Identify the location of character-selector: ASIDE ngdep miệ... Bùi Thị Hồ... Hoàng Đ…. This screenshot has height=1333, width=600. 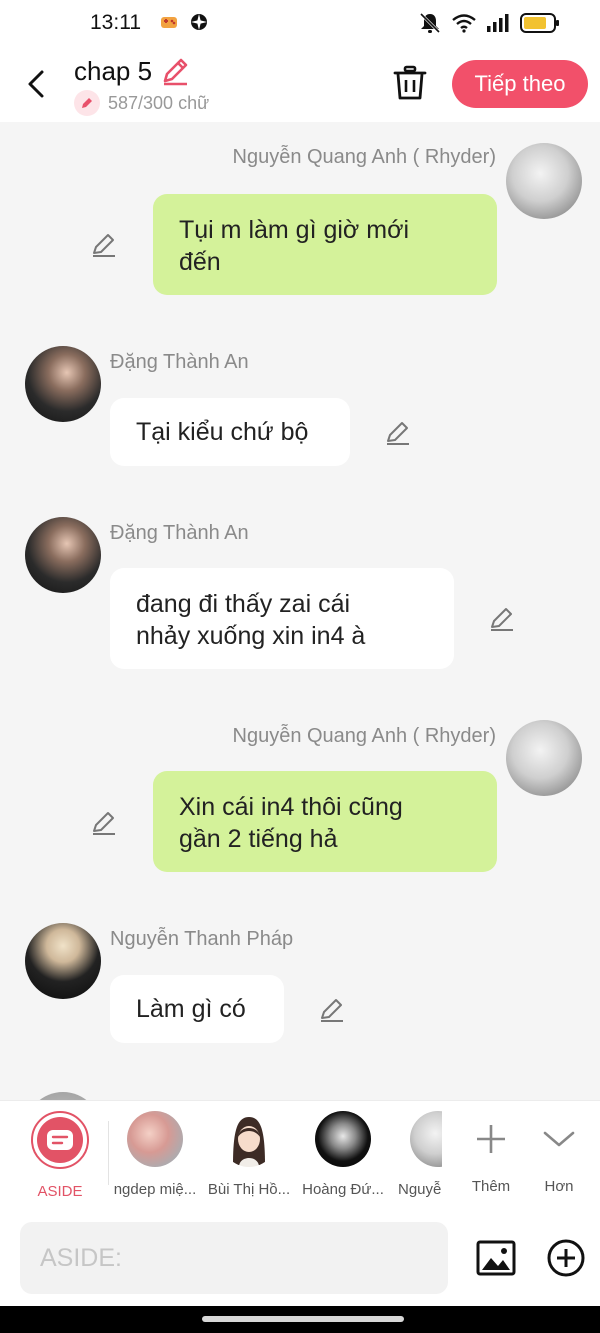
(300, 1155).